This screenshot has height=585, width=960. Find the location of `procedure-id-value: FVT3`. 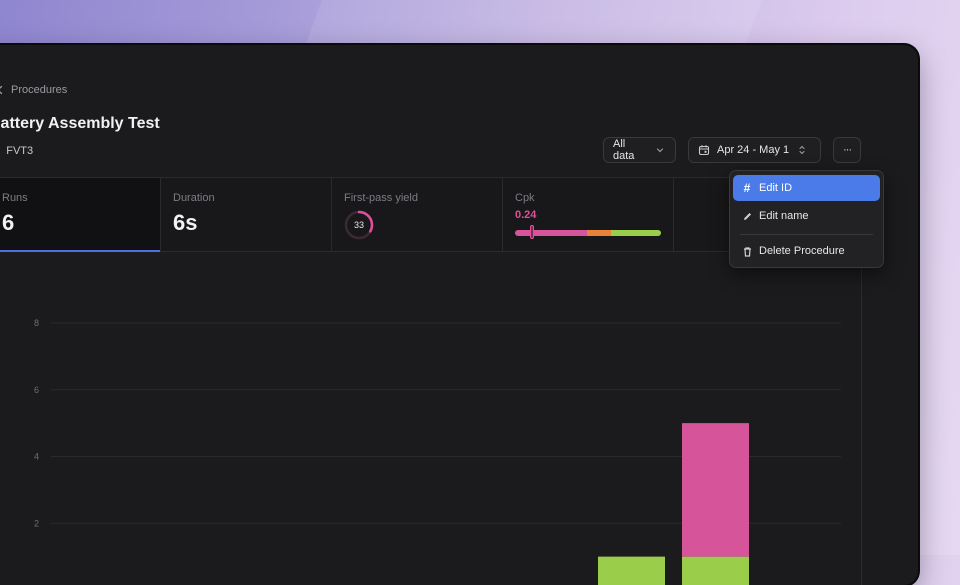

procedure-id-value: FVT3 is located at coordinates (20, 150).